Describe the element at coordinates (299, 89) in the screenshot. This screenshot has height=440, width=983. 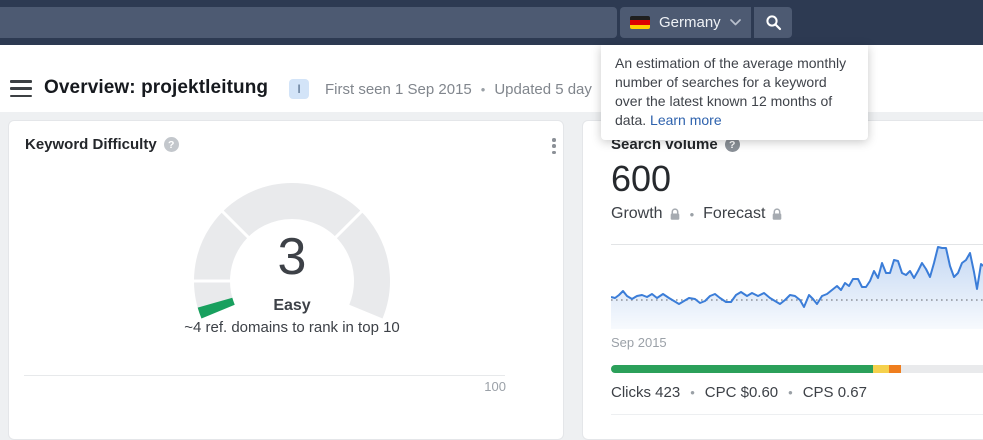
I see `info-badge: I` at that location.